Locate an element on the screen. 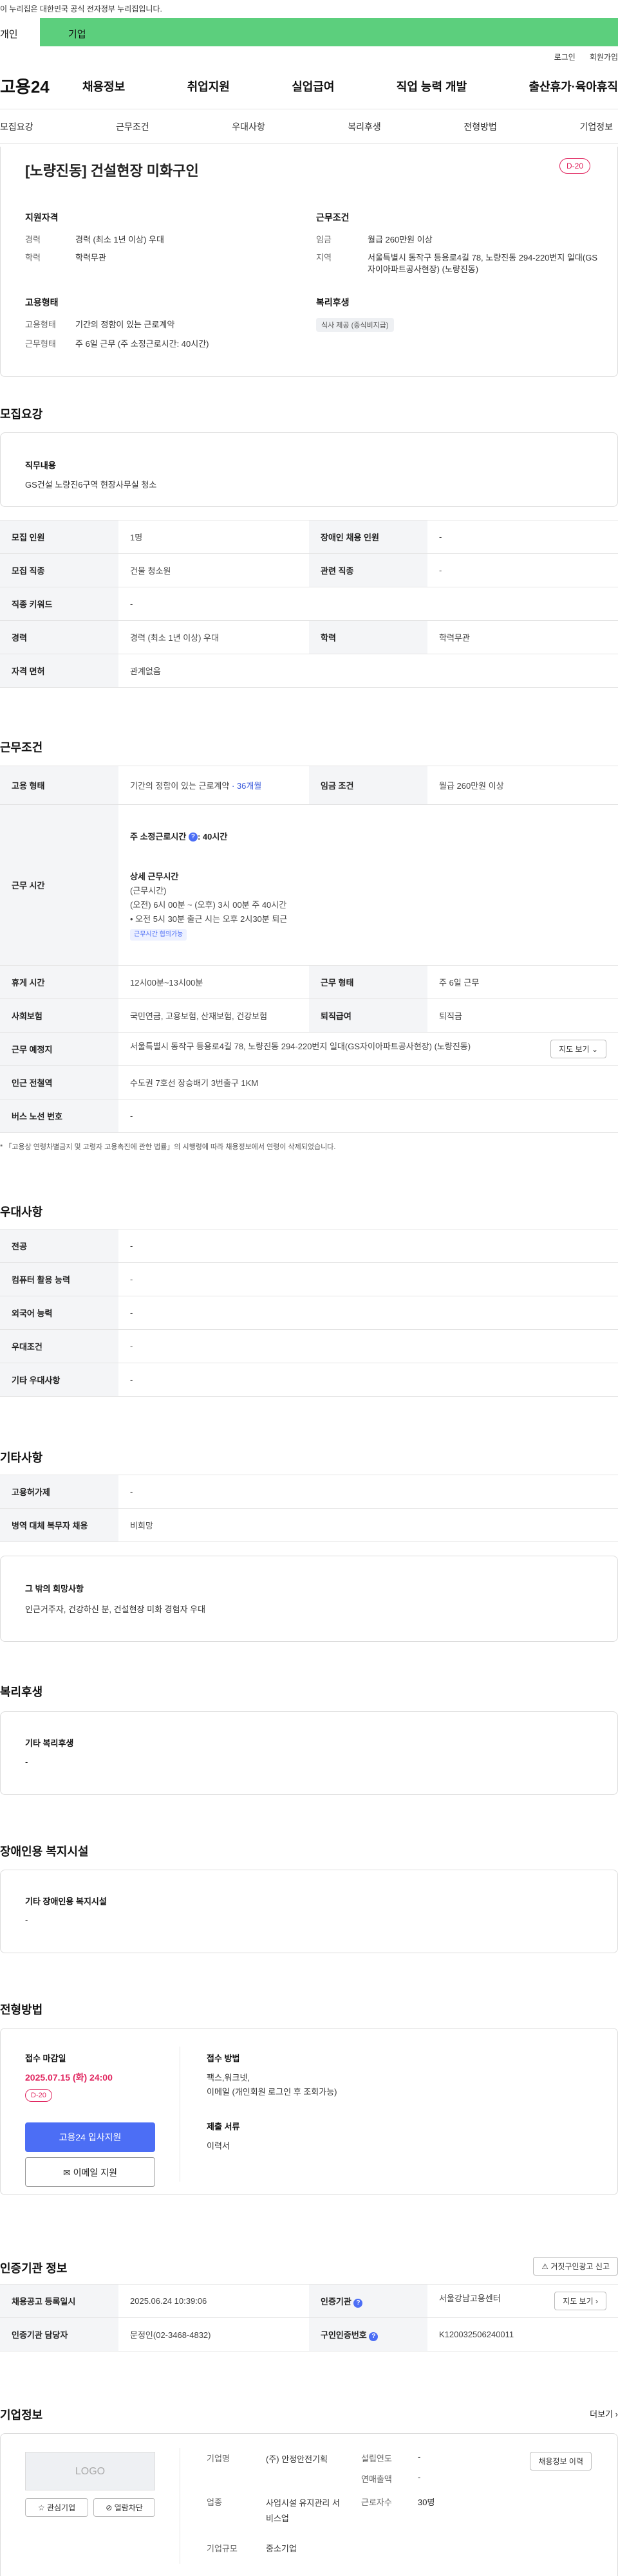 This screenshot has height=2576, width=618. no-label: 구인인증번호 is located at coordinates (344, 2335).